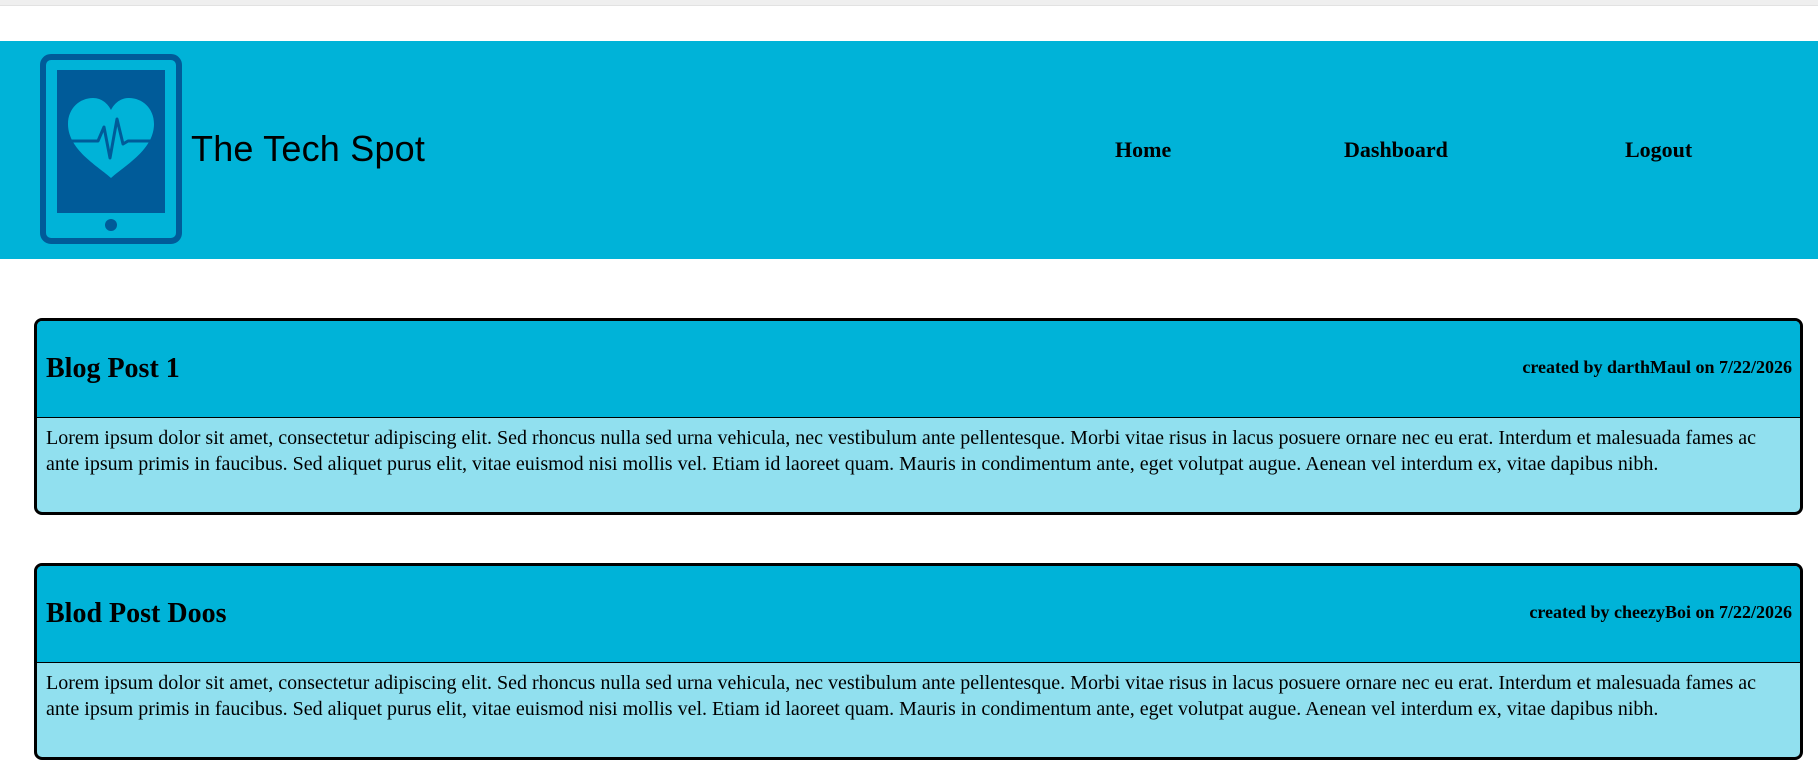 Image resolution: width=1818 pixels, height=777 pixels. I want to click on nav-link-logout: Logout, so click(1658, 150).